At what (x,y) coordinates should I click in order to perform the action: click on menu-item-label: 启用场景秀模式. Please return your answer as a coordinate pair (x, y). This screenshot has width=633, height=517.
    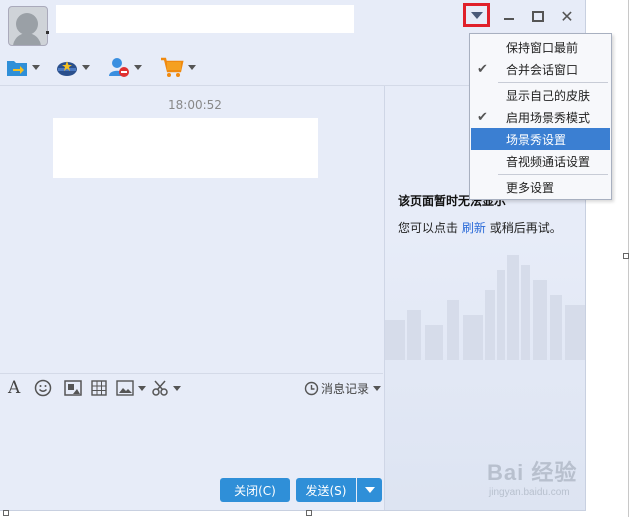
    Looking at the image, I should click on (548, 117).